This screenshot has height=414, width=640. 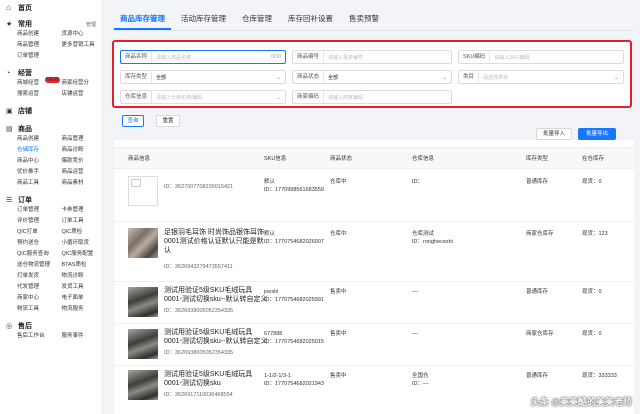 I want to click on sidebar-section-header: ◎ 售后, so click(x=51, y=326).